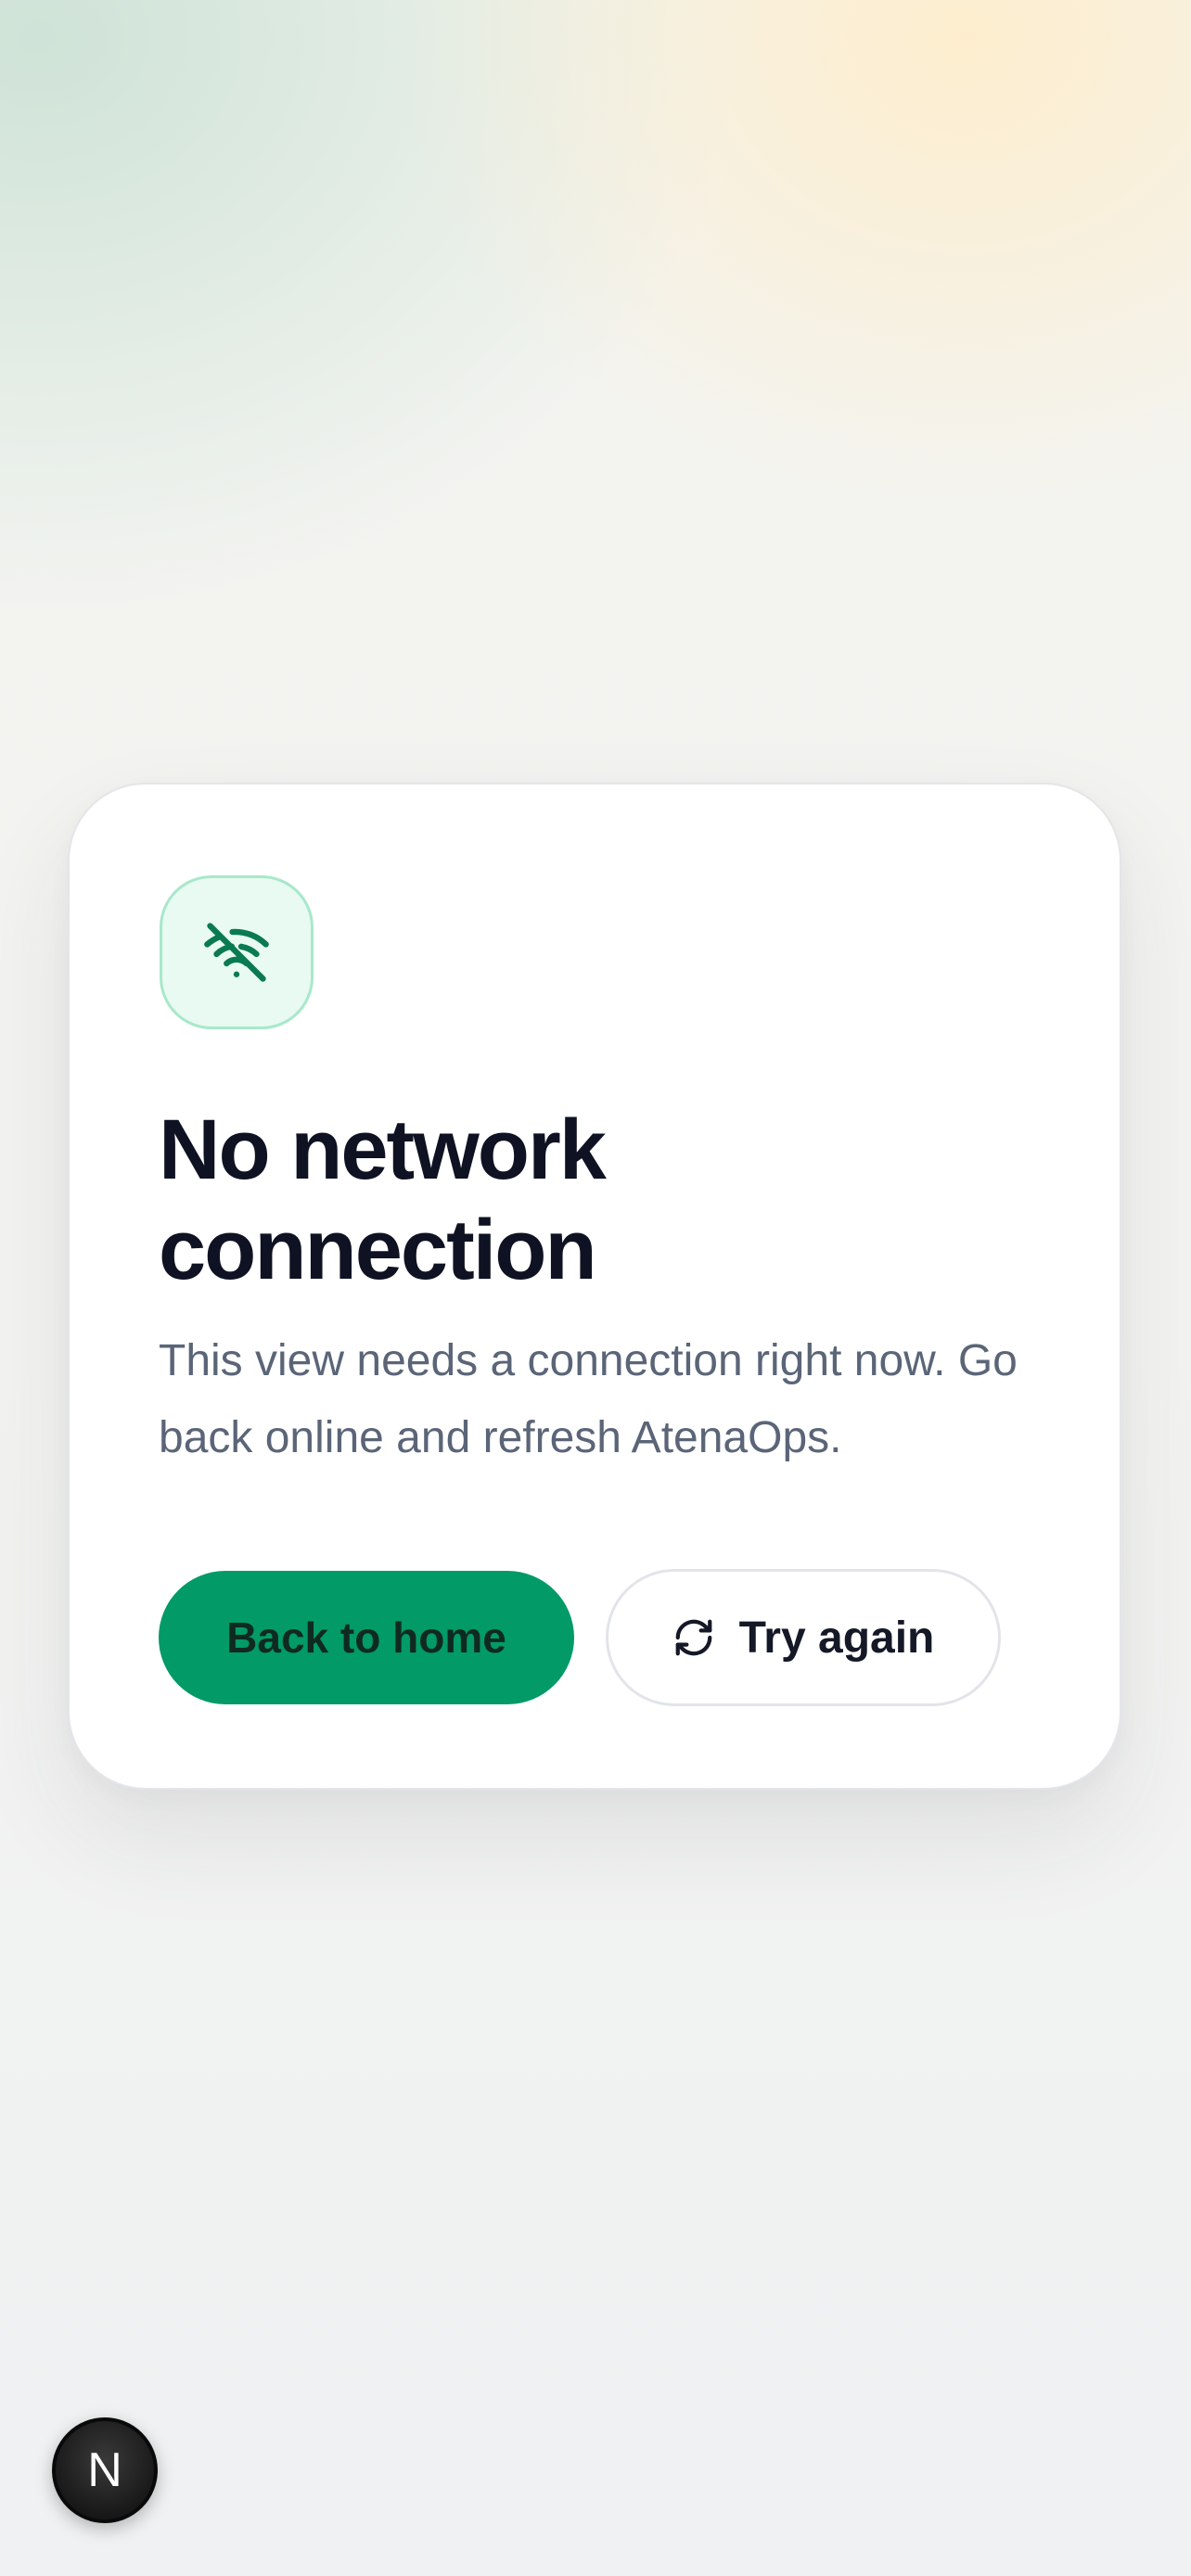  Describe the element at coordinates (836, 1638) in the screenshot. I see `try-again-label: Try again` at that location.